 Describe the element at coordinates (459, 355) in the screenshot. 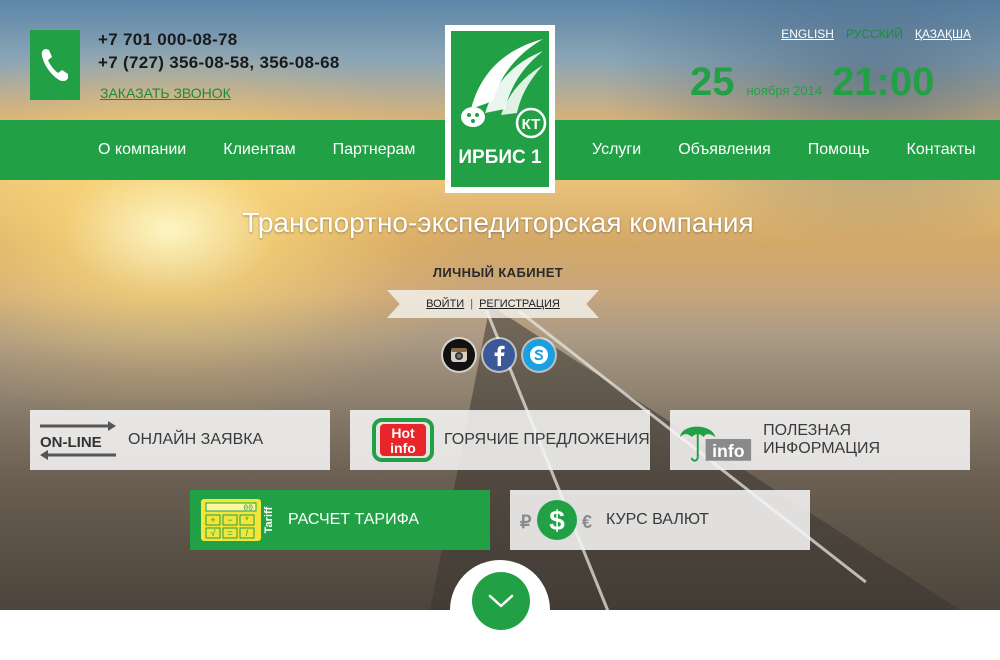

I see `instagram-icon` at that location.